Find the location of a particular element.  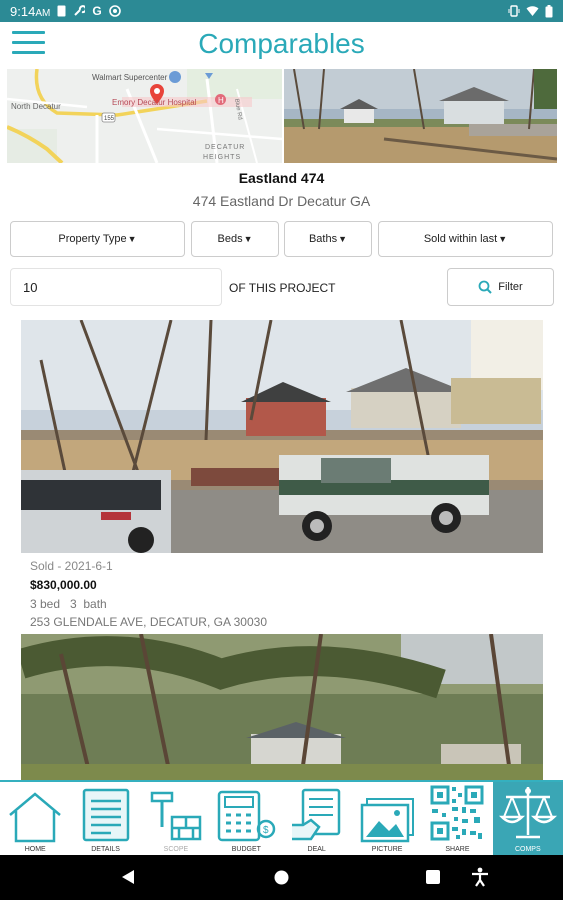

nav-details-label: DETAILS is located at coordinates (105, 849).